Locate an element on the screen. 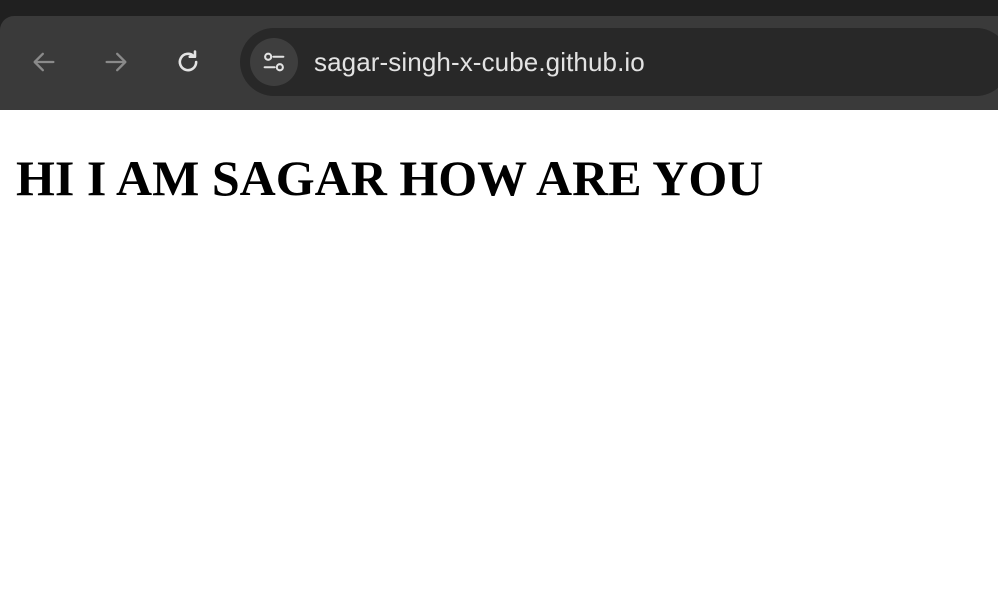 This screenshot has width=998, height=590. back-button is located at coordinates (44, 62).